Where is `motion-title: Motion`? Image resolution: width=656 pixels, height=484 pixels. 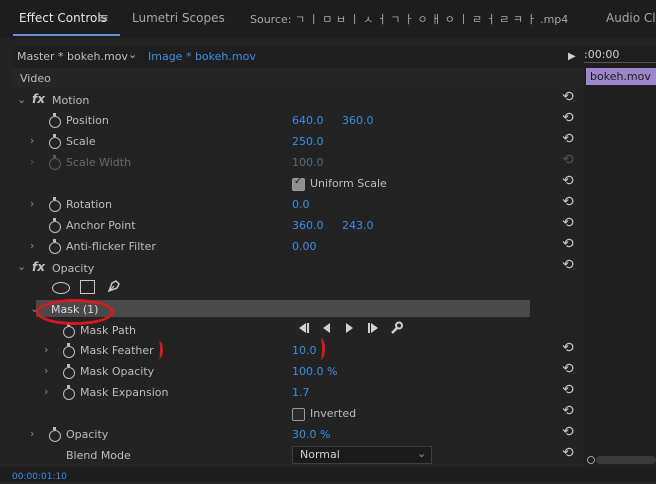 motion-title: Motion is located at coordinates (71, 100).